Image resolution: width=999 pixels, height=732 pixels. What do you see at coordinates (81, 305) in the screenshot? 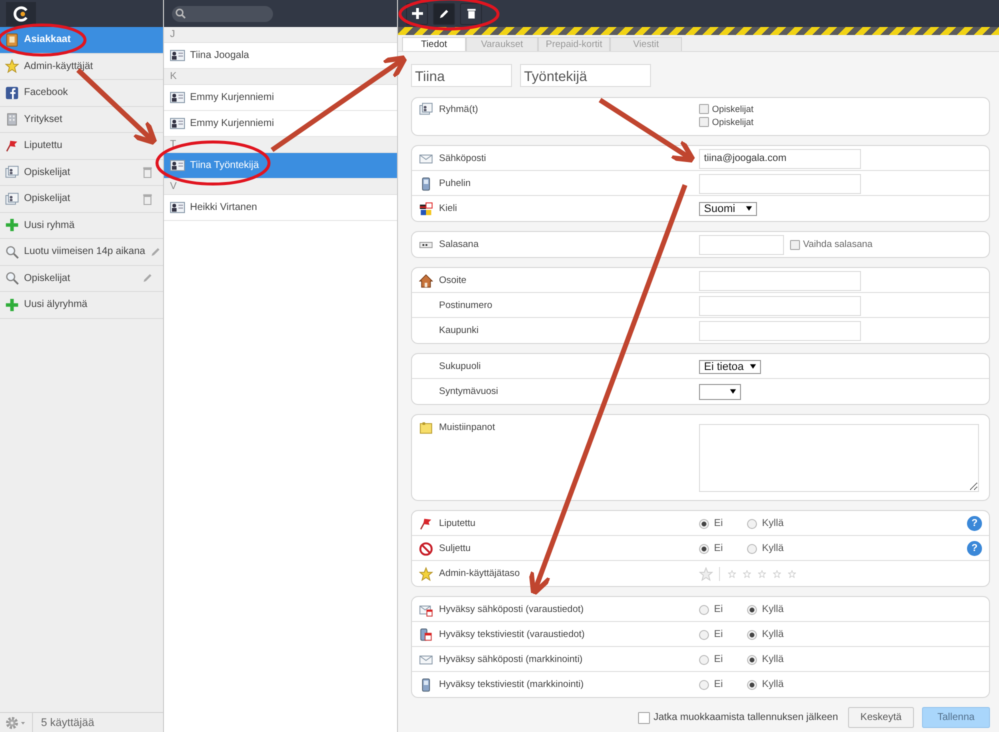
I see `sidebar-item: Uusi älyryhmä` at bounding box center [81, 305].